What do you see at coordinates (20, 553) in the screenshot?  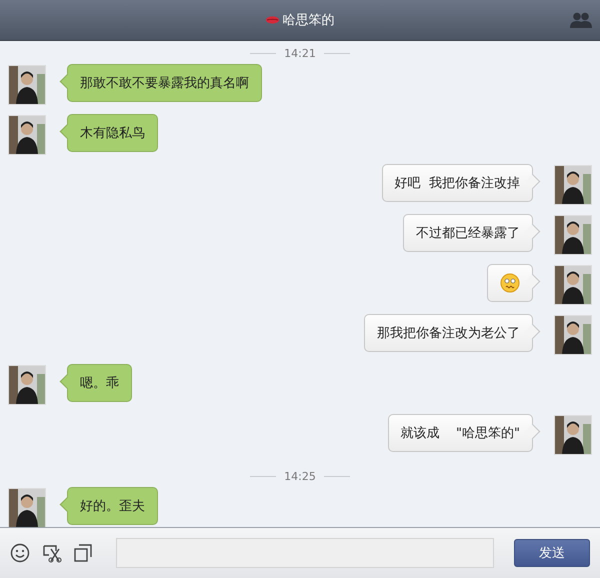 I see `smiley-icon` at bounding box center [20, 553].